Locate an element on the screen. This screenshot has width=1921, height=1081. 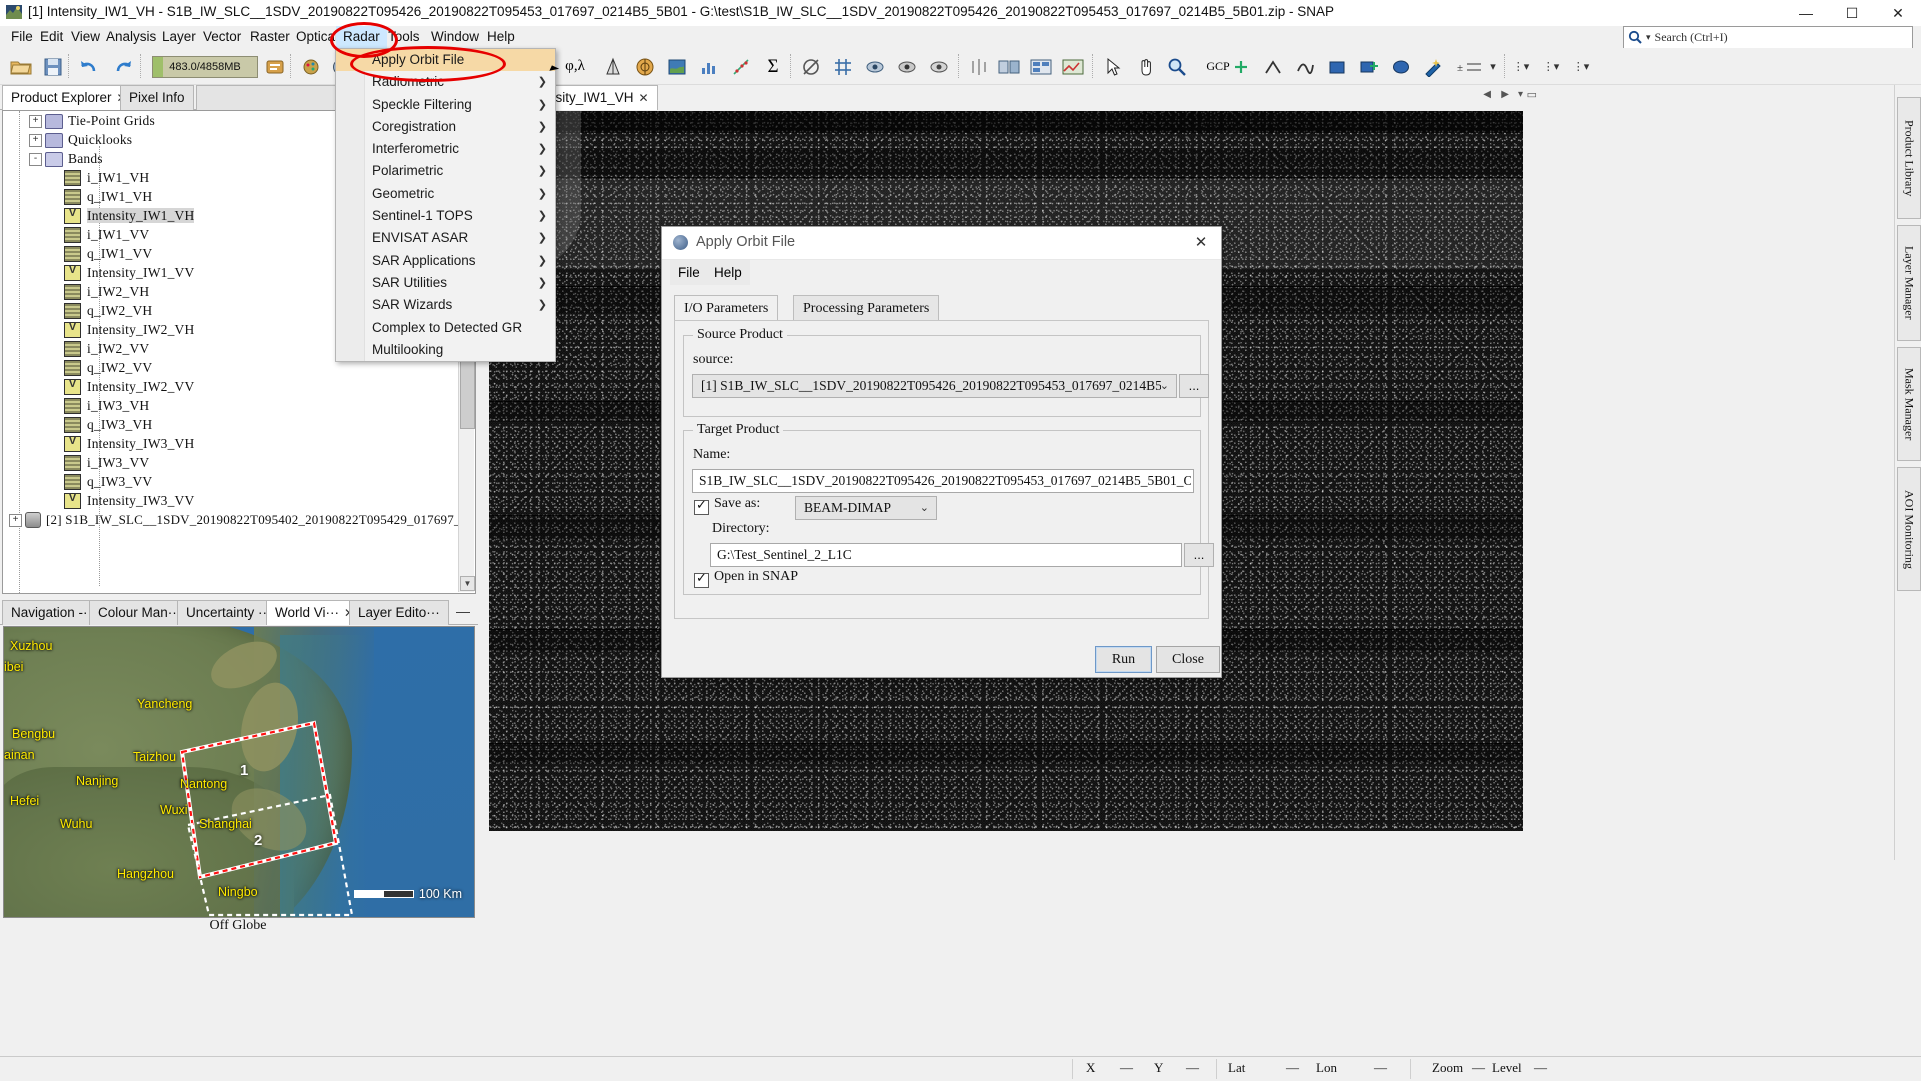
menu-item-polarimetric: Polarimetric ❯ is located at coordinates (445, 171).